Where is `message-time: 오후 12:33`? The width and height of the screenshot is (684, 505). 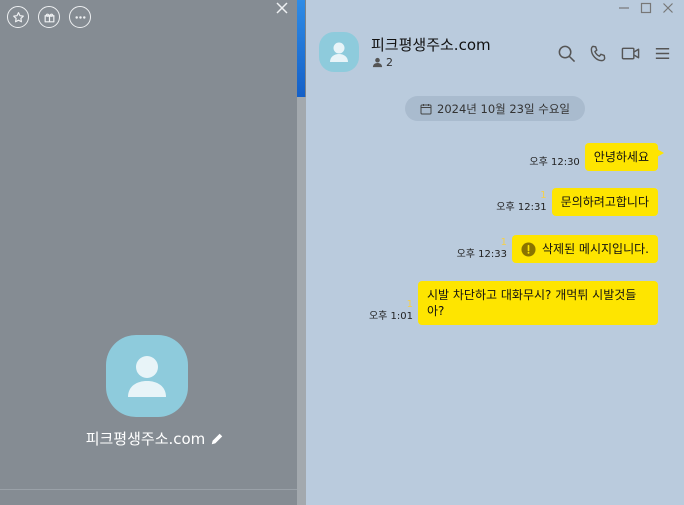
message-time: 오후 12:33 is located at coordinates (481, 254).